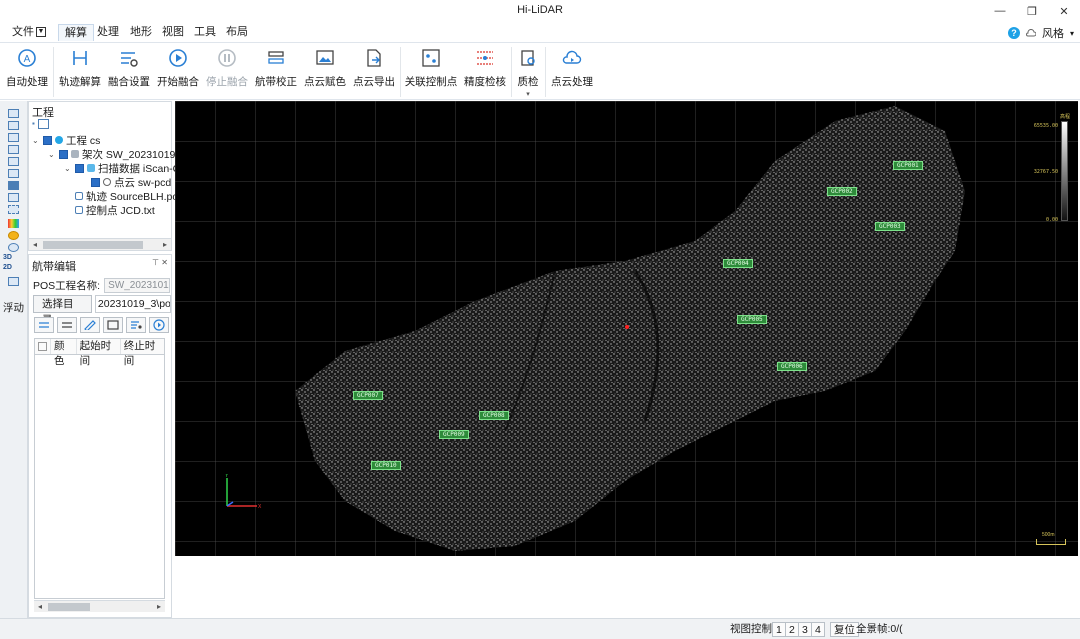  What do you see at coordinates (173, 32) in the screenshot?
I see `menu-view: 视图` at bounding box center [173, 32].